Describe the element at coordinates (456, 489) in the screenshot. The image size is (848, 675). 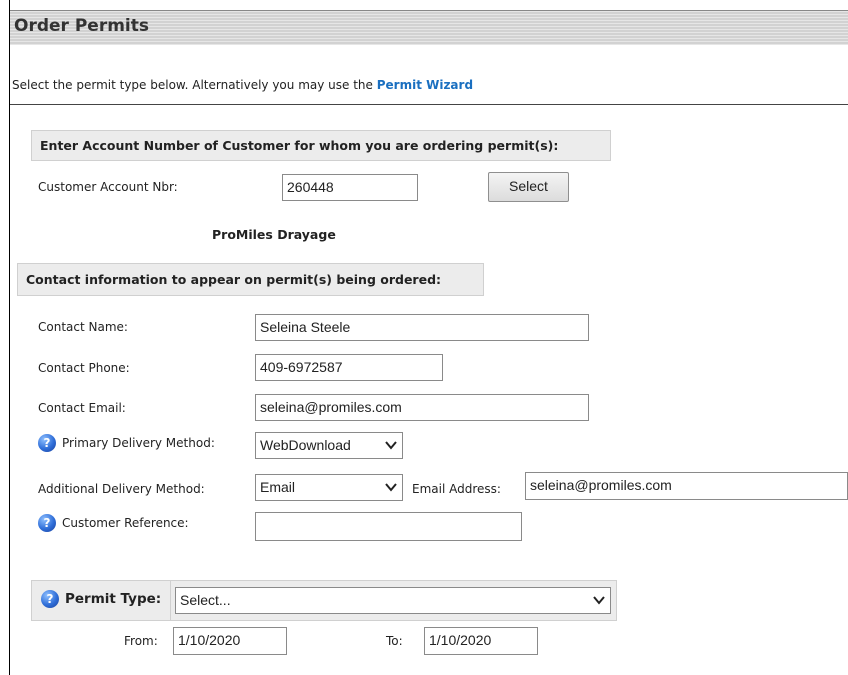
I see `email-address-label: Email Address:` at that location.